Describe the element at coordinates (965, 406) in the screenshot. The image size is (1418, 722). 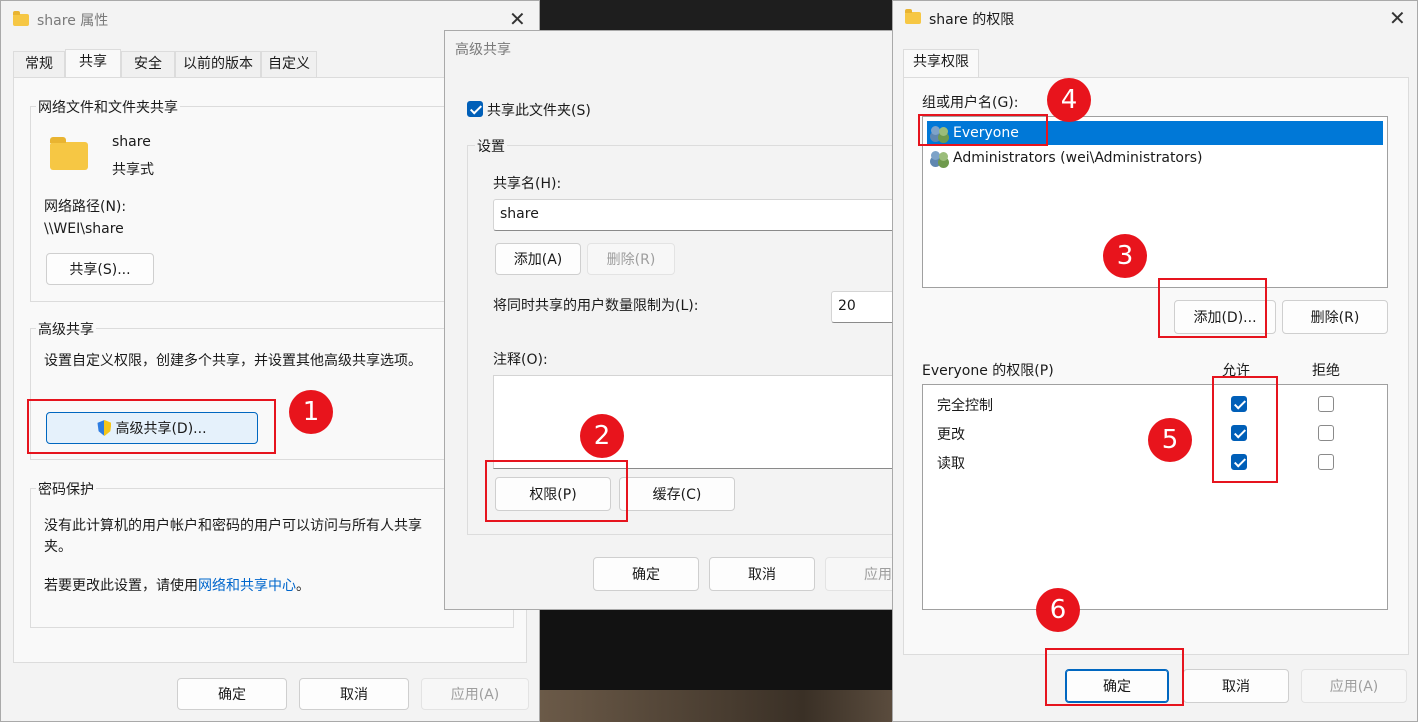
I see `permission-full-control-label: 完全控制` at that location.